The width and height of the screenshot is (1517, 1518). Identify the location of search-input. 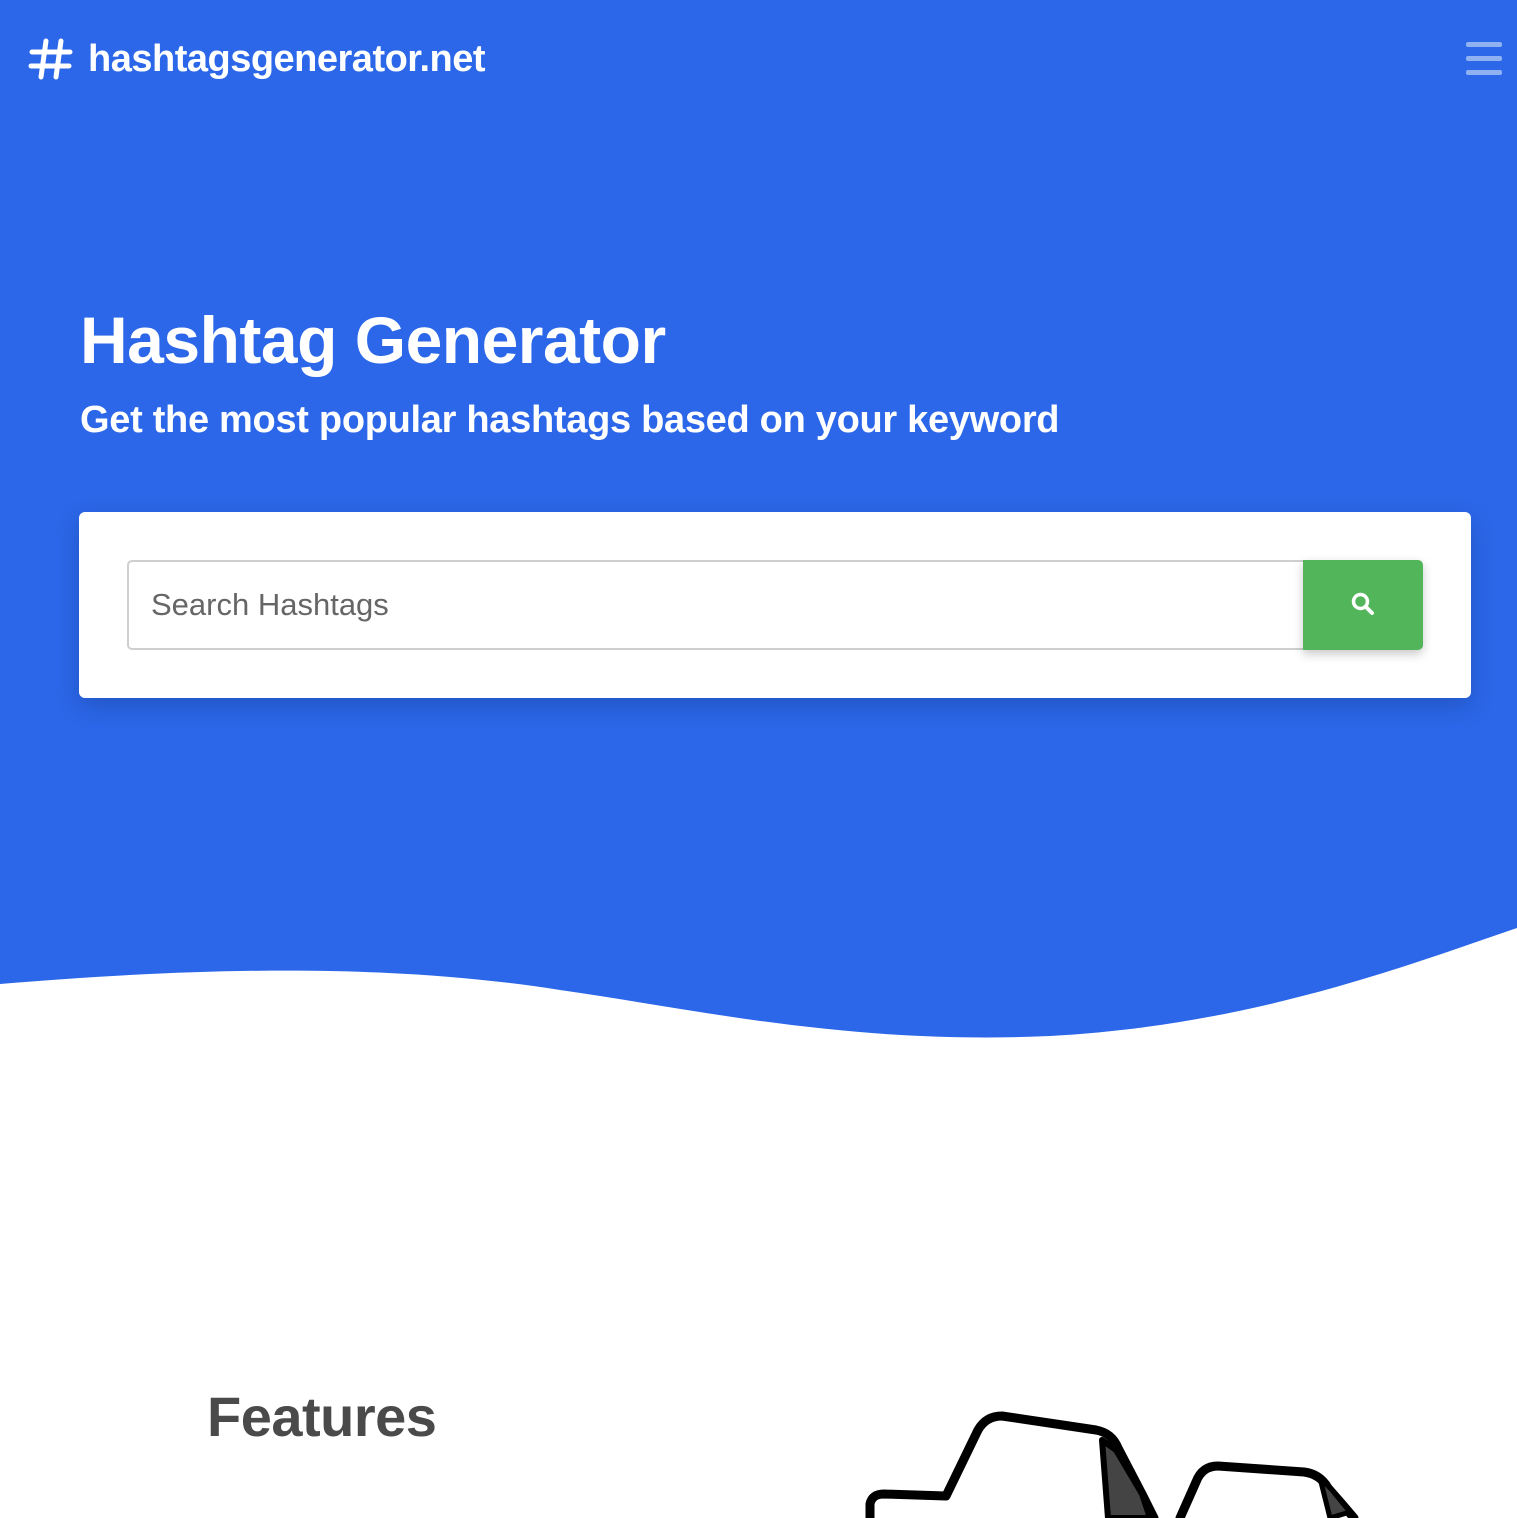
(715, 605).